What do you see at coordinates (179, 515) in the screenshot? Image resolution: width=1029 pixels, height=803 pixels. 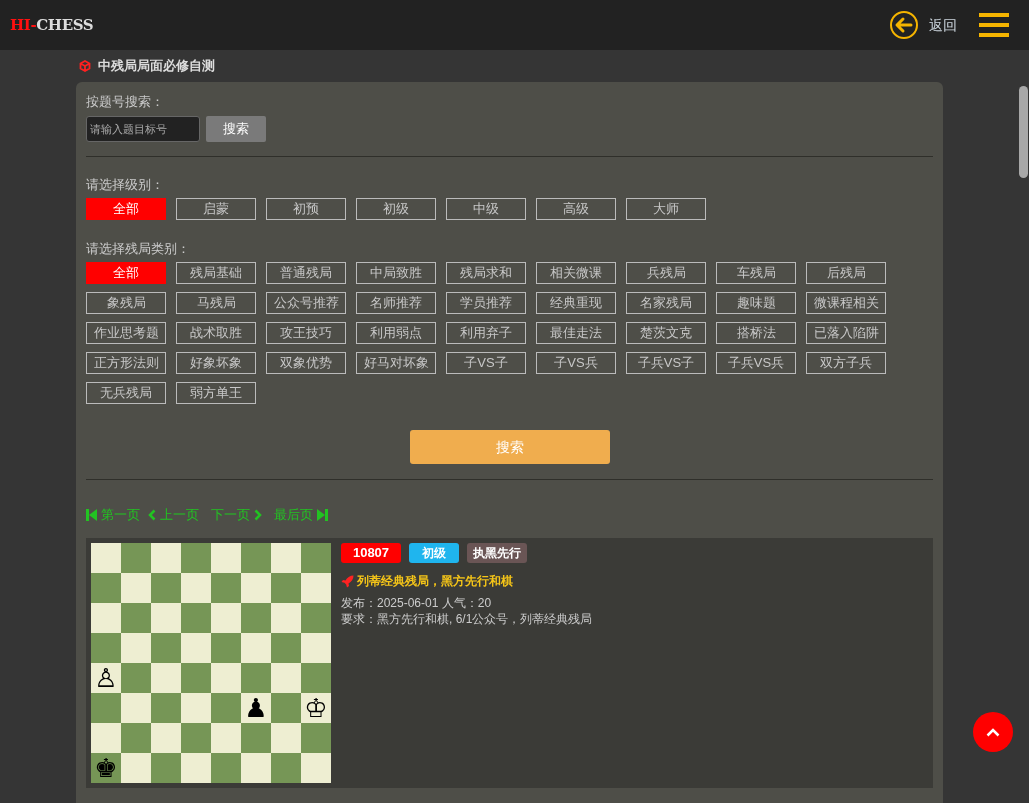 I see `previous-page-link: 上一页` at bounding box center [179, 515].